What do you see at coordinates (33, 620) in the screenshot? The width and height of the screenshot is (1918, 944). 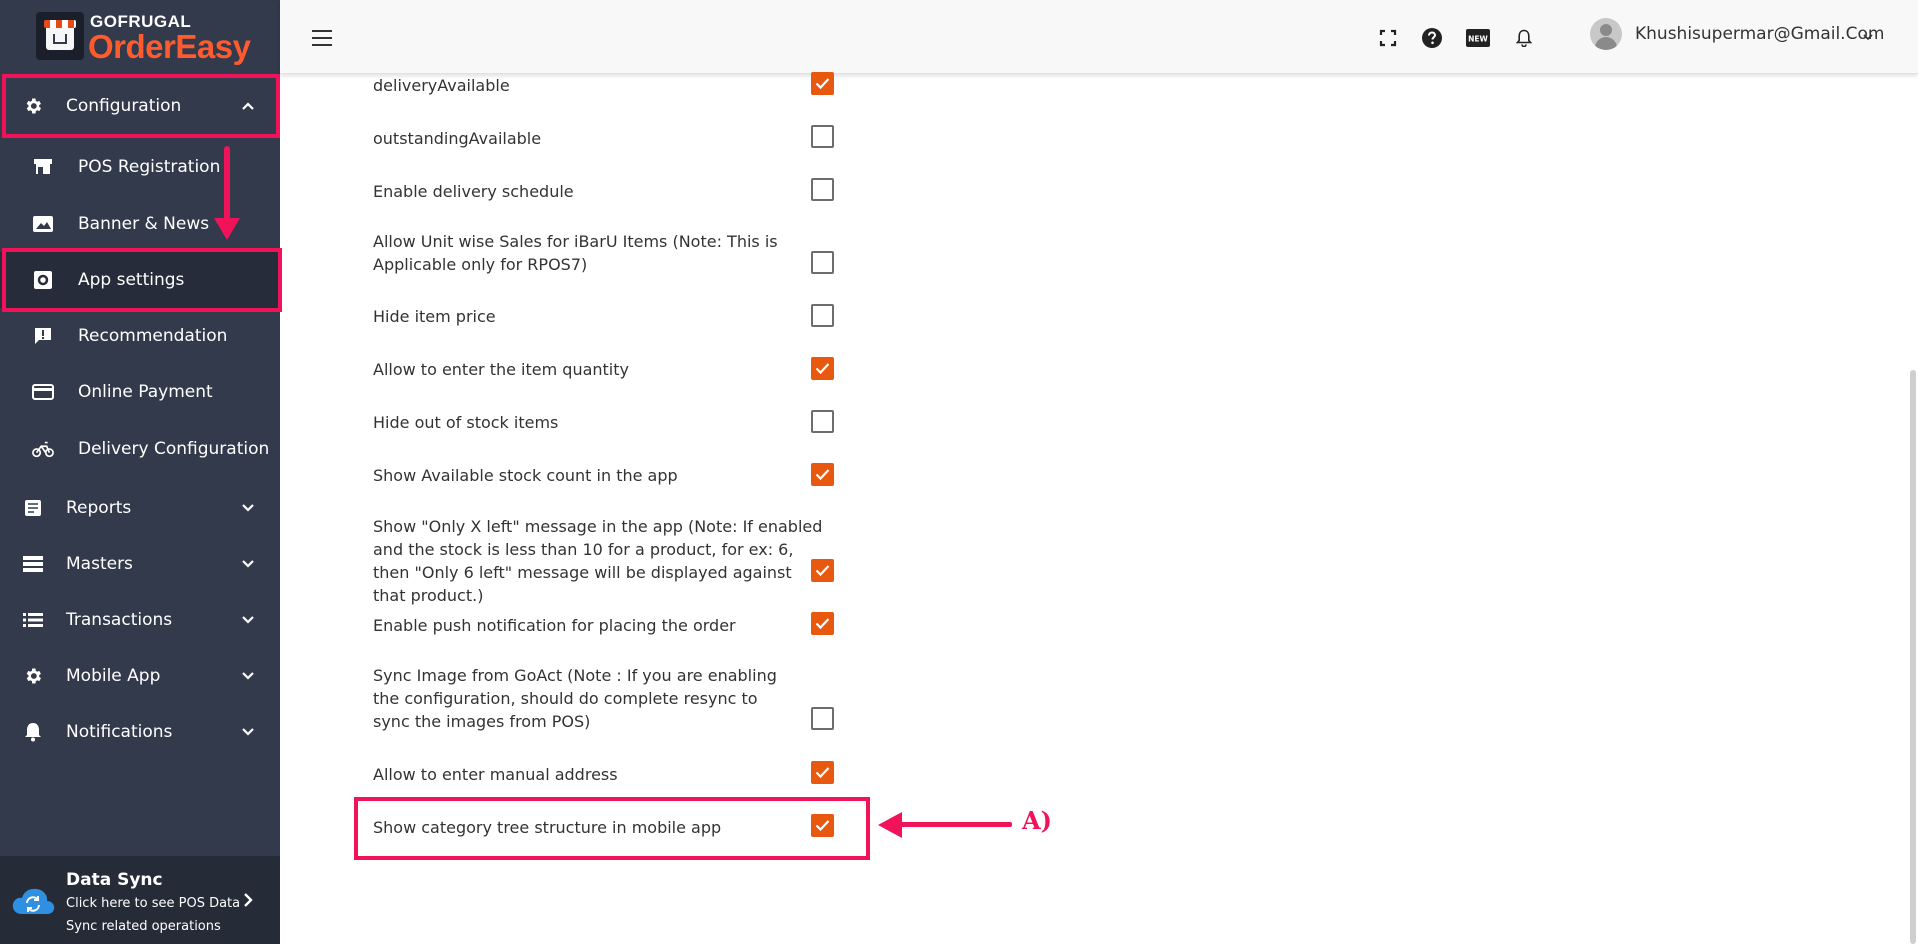 I see `list-icon` at bounding box center [33, 620].